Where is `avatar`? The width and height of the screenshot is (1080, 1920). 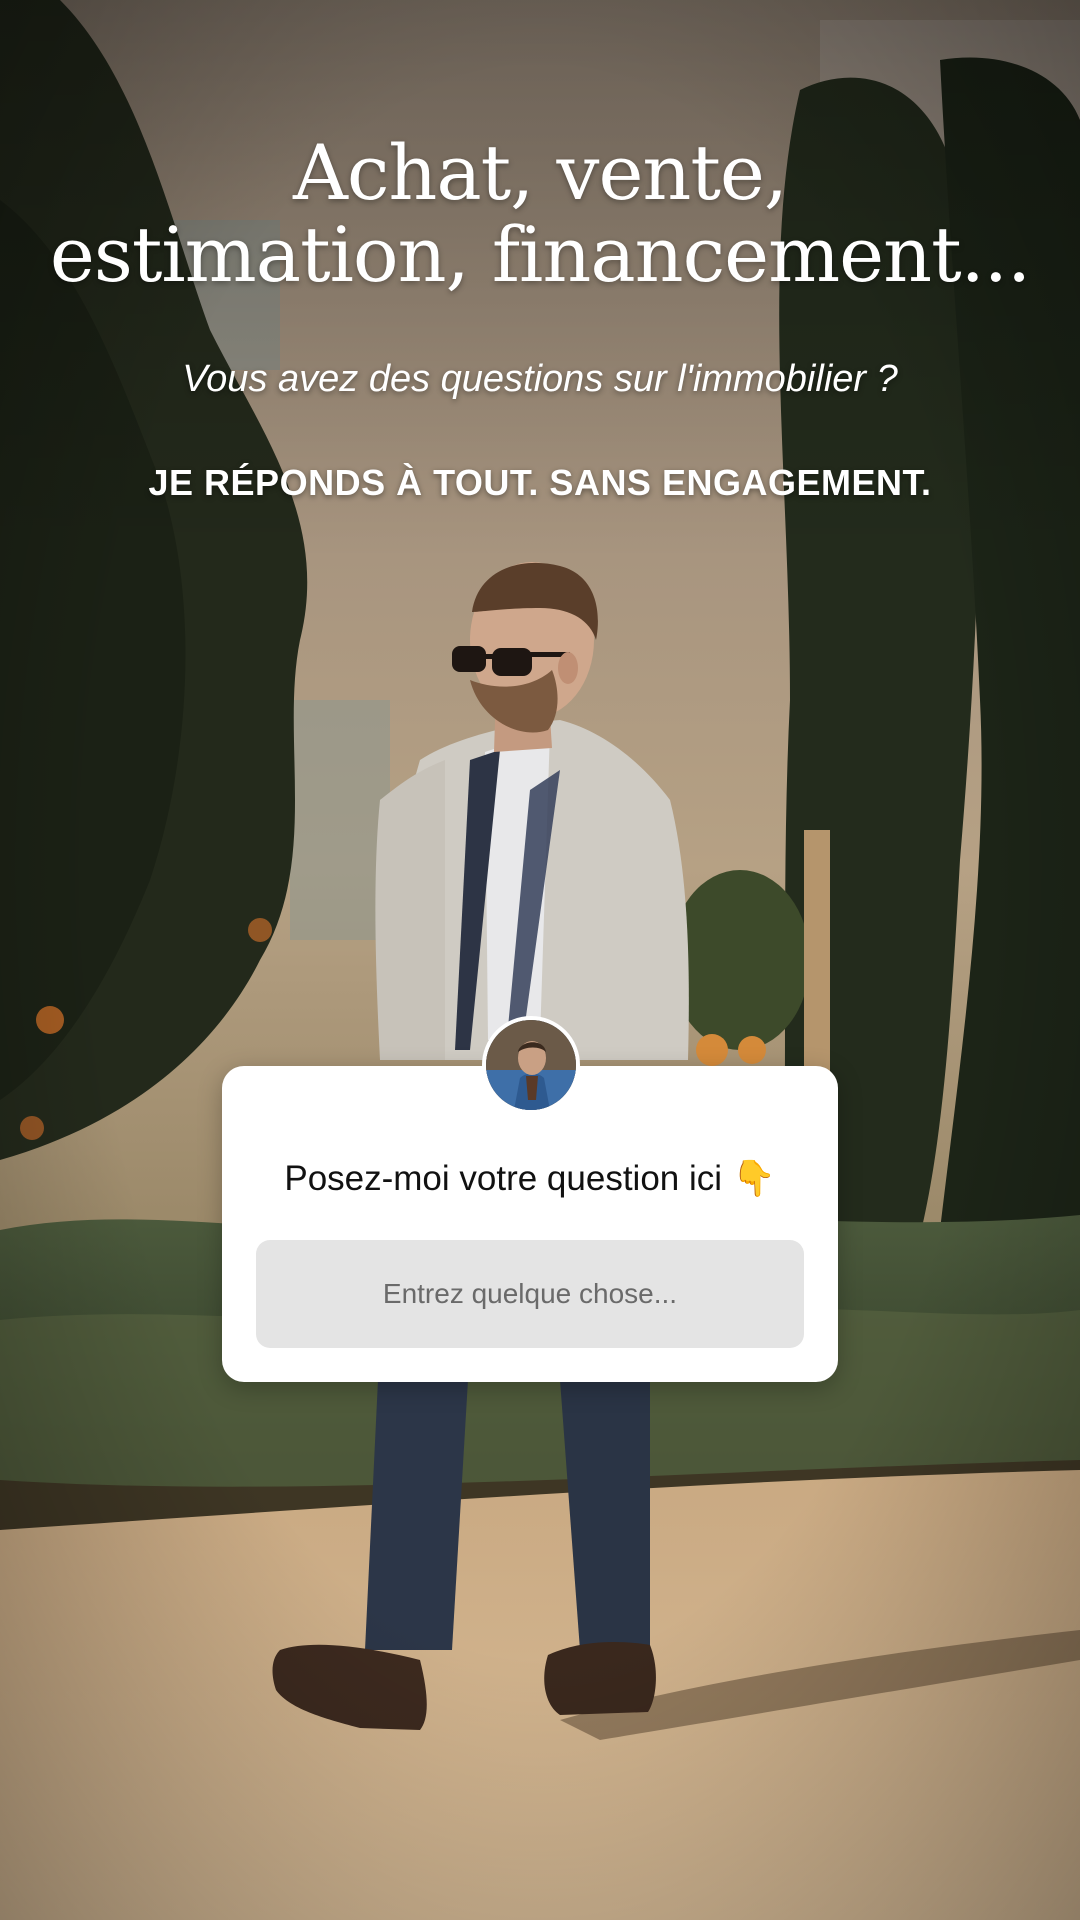
avatar is located at coordinates (531, 1065).